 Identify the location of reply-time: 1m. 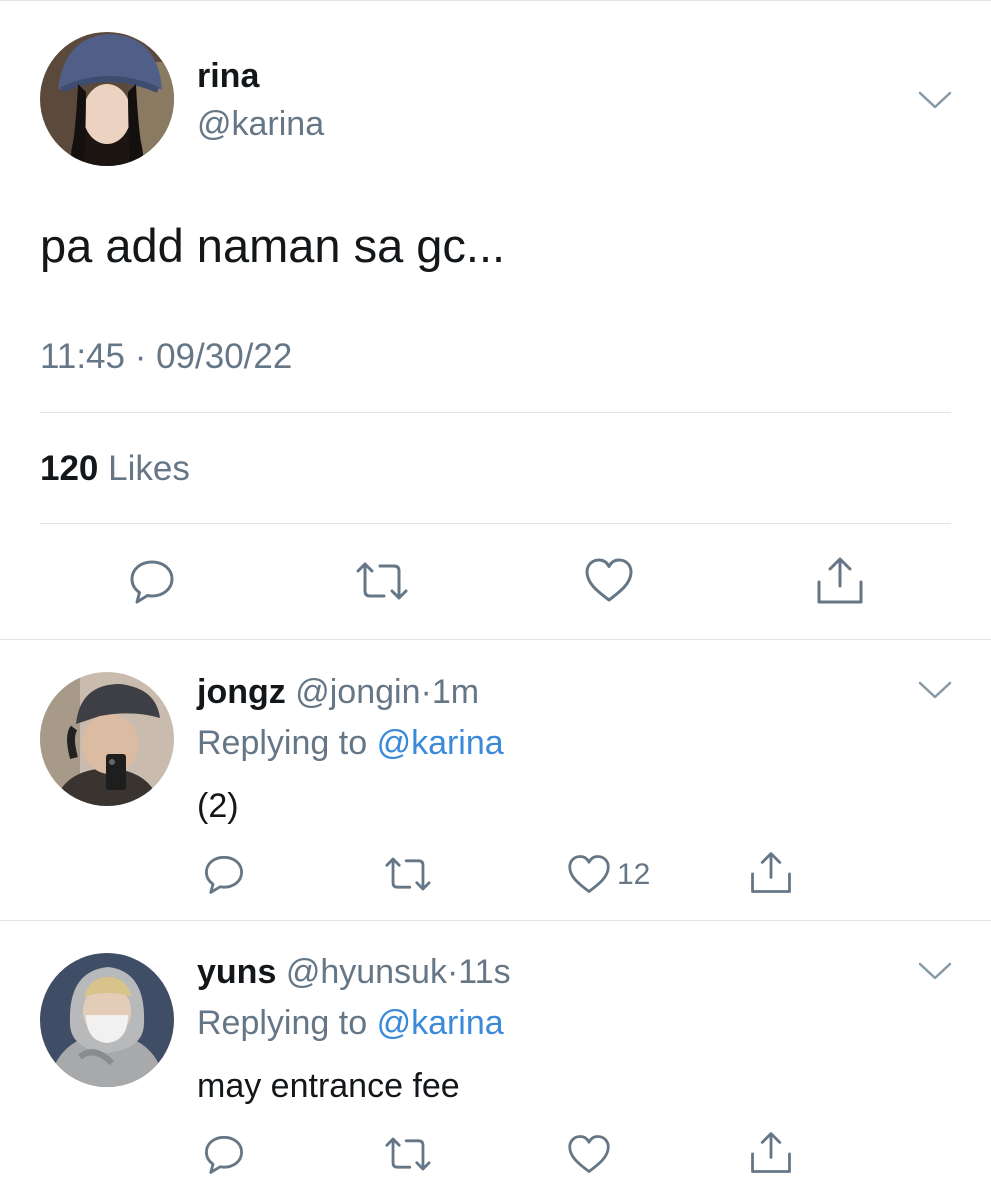
(455, 692).